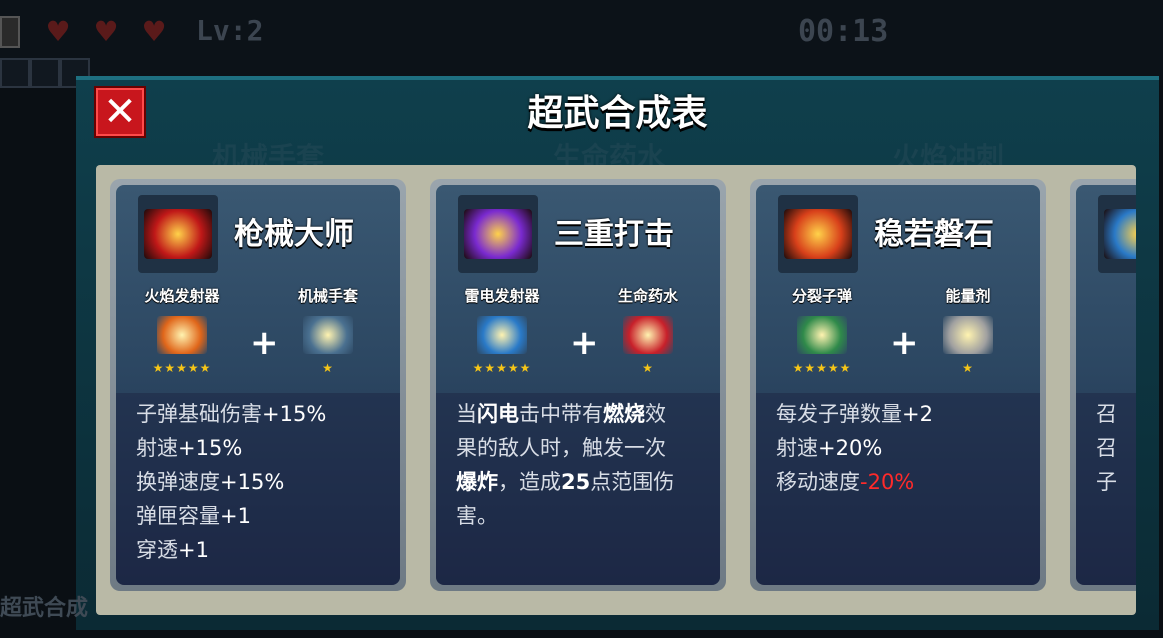  What do you see at coordinates (327, 296) in the screenshot?
I see `ingredient-name: 机械手套` at bounding box center [327, 296].